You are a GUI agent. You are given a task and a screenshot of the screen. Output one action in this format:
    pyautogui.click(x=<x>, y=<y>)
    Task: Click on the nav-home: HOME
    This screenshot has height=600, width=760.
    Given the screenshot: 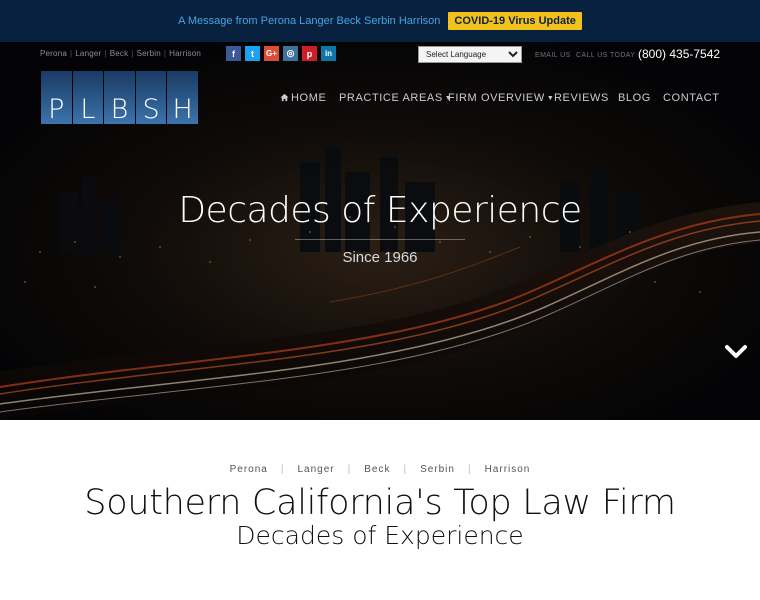 What is the action you would take?
    pyautogui.click(x=303, y=98)
    